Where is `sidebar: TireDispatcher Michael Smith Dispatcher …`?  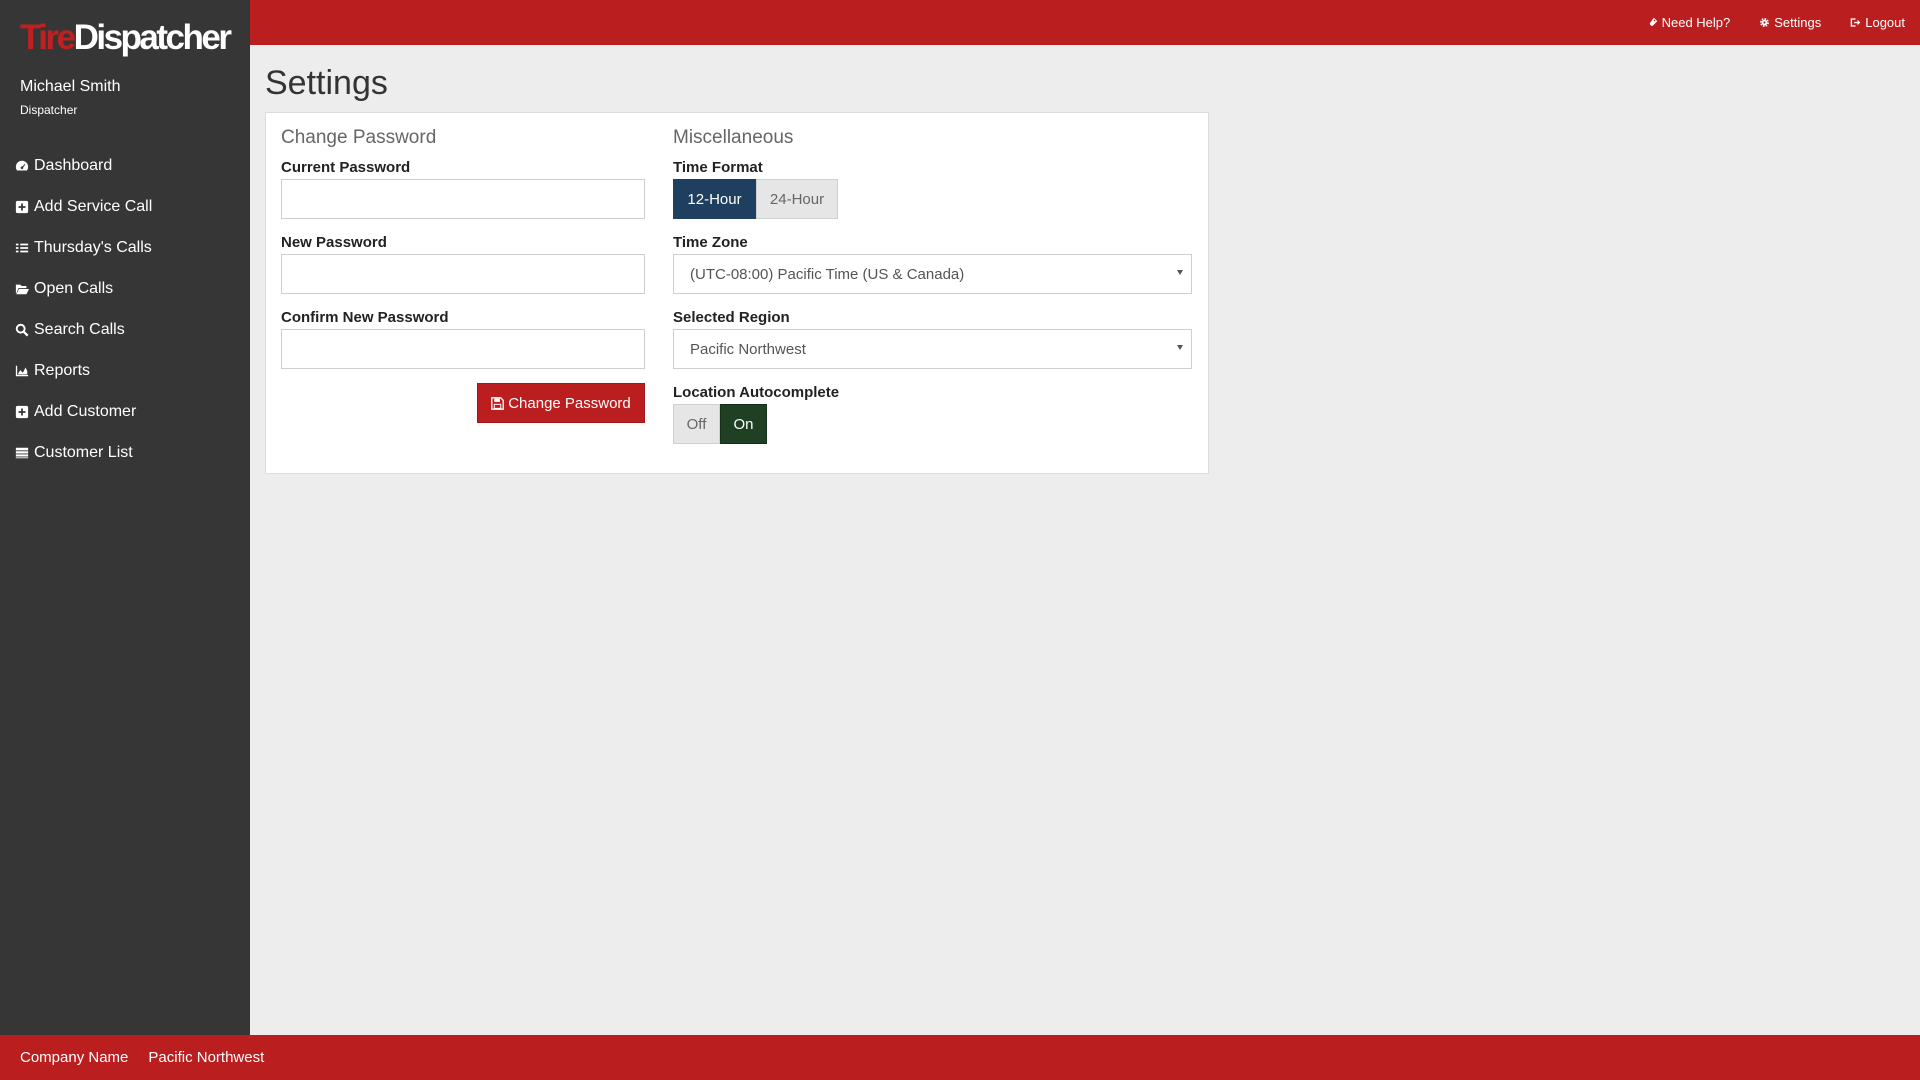
sidebar: TireDispatcher Michael Smith Dispatcher … is located at coordinates (125, 517).